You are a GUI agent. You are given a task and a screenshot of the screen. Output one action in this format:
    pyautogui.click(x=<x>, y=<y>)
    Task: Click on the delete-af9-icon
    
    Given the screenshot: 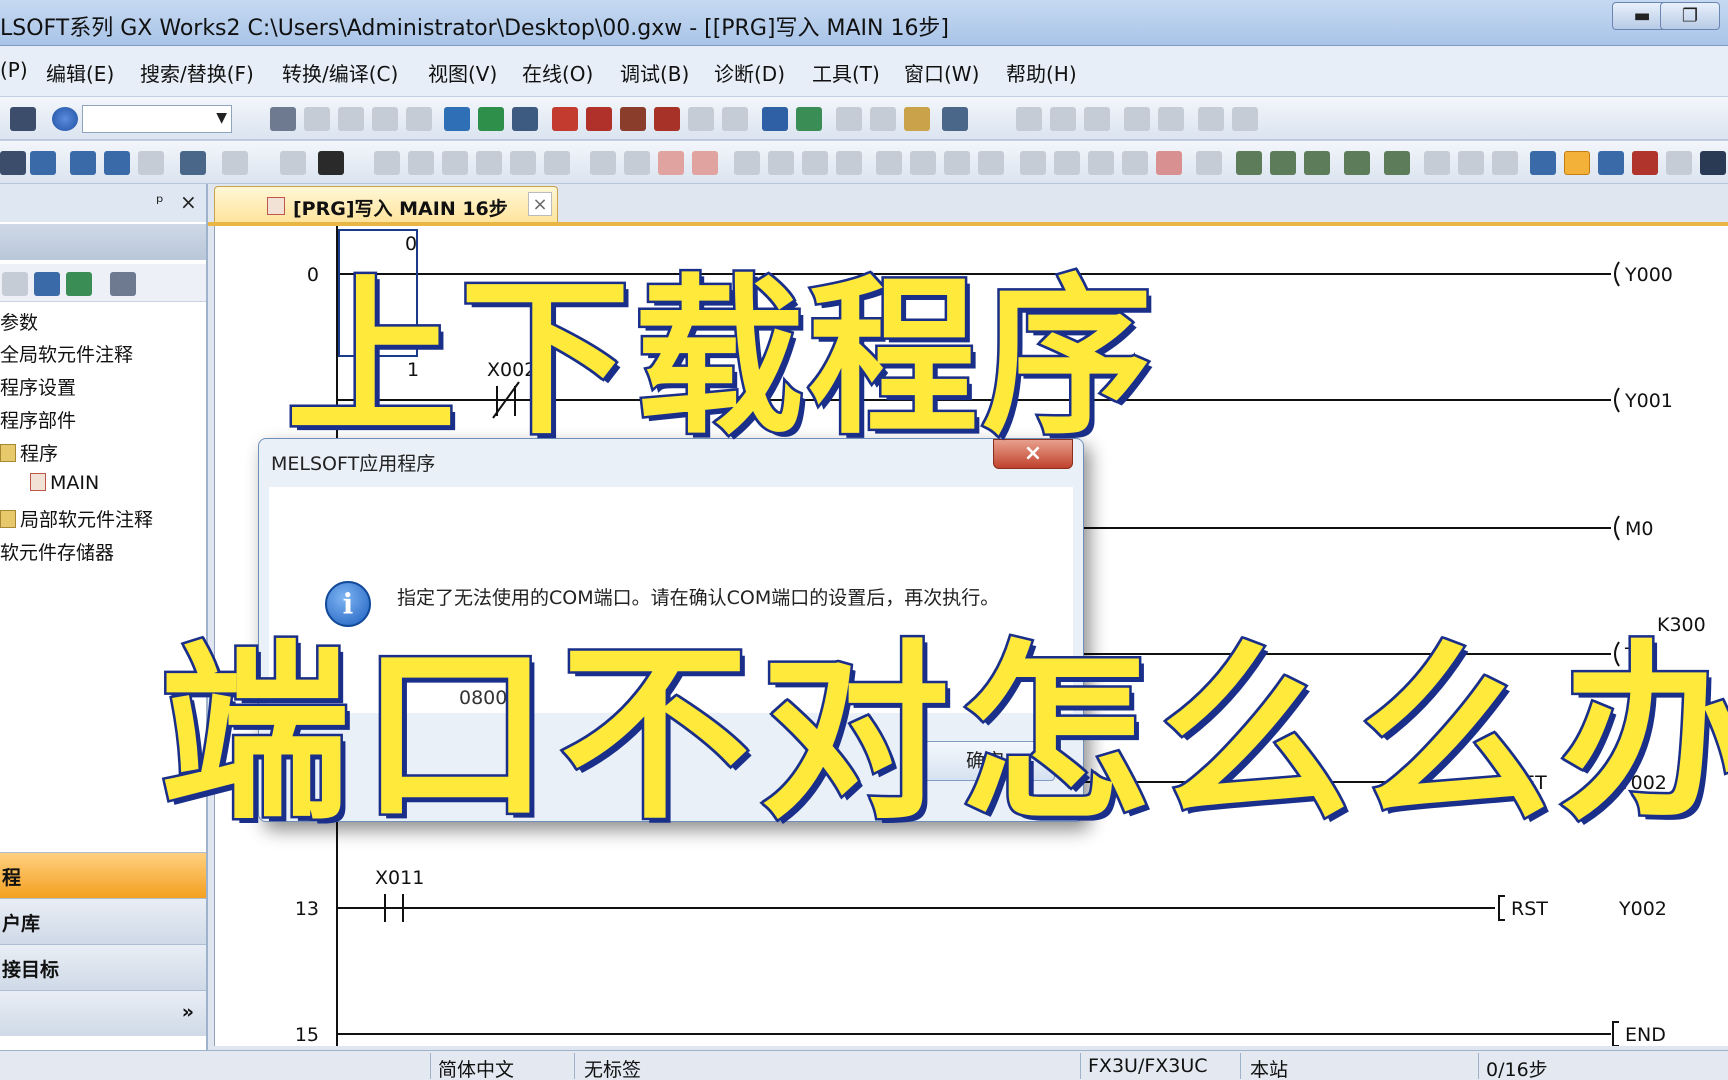 What is the action you would take?
    pyautogui.click(x=1169, y=163)
    